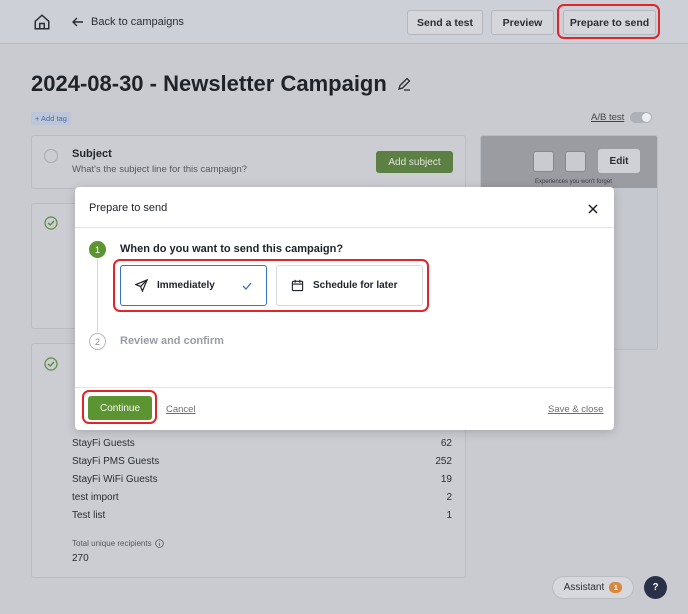  What do you see at coordinates (449, 497) in the screenshot?
I see `list-count: 2` at bounding box center [449, 497].